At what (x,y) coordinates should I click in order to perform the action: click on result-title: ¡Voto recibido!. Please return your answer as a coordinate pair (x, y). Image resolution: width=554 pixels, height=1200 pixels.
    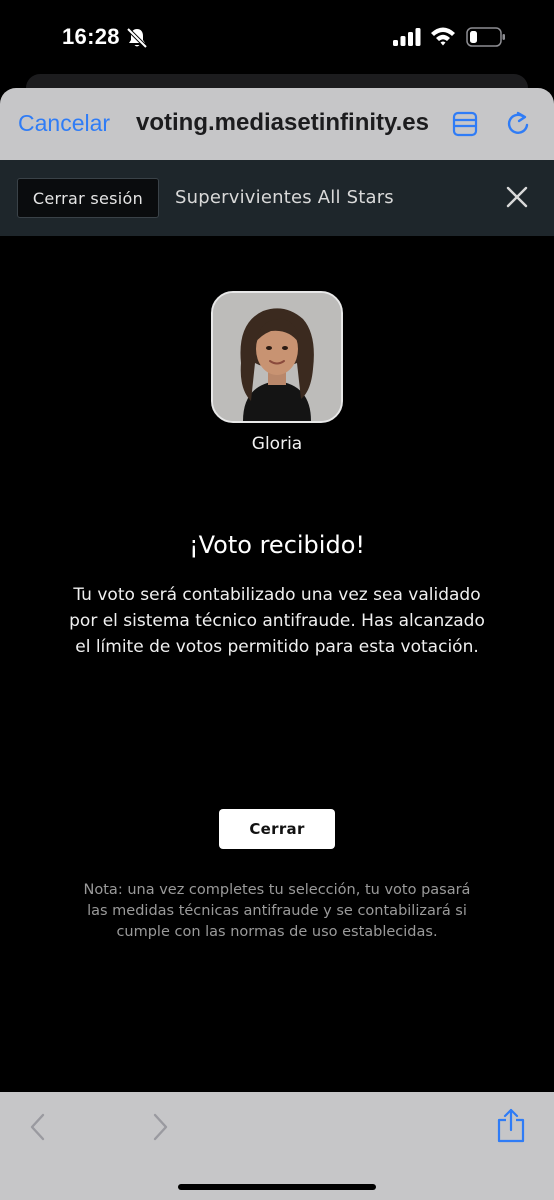
    Looking at the image, I should click on (277, 545).